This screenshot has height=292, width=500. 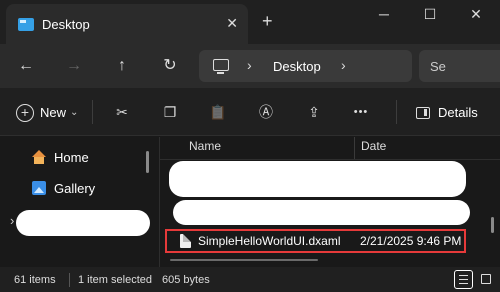 What do you see at coordinates (459, 66) in the screenshot?
I see `search-input: Se` at bounding box center [459, 66].